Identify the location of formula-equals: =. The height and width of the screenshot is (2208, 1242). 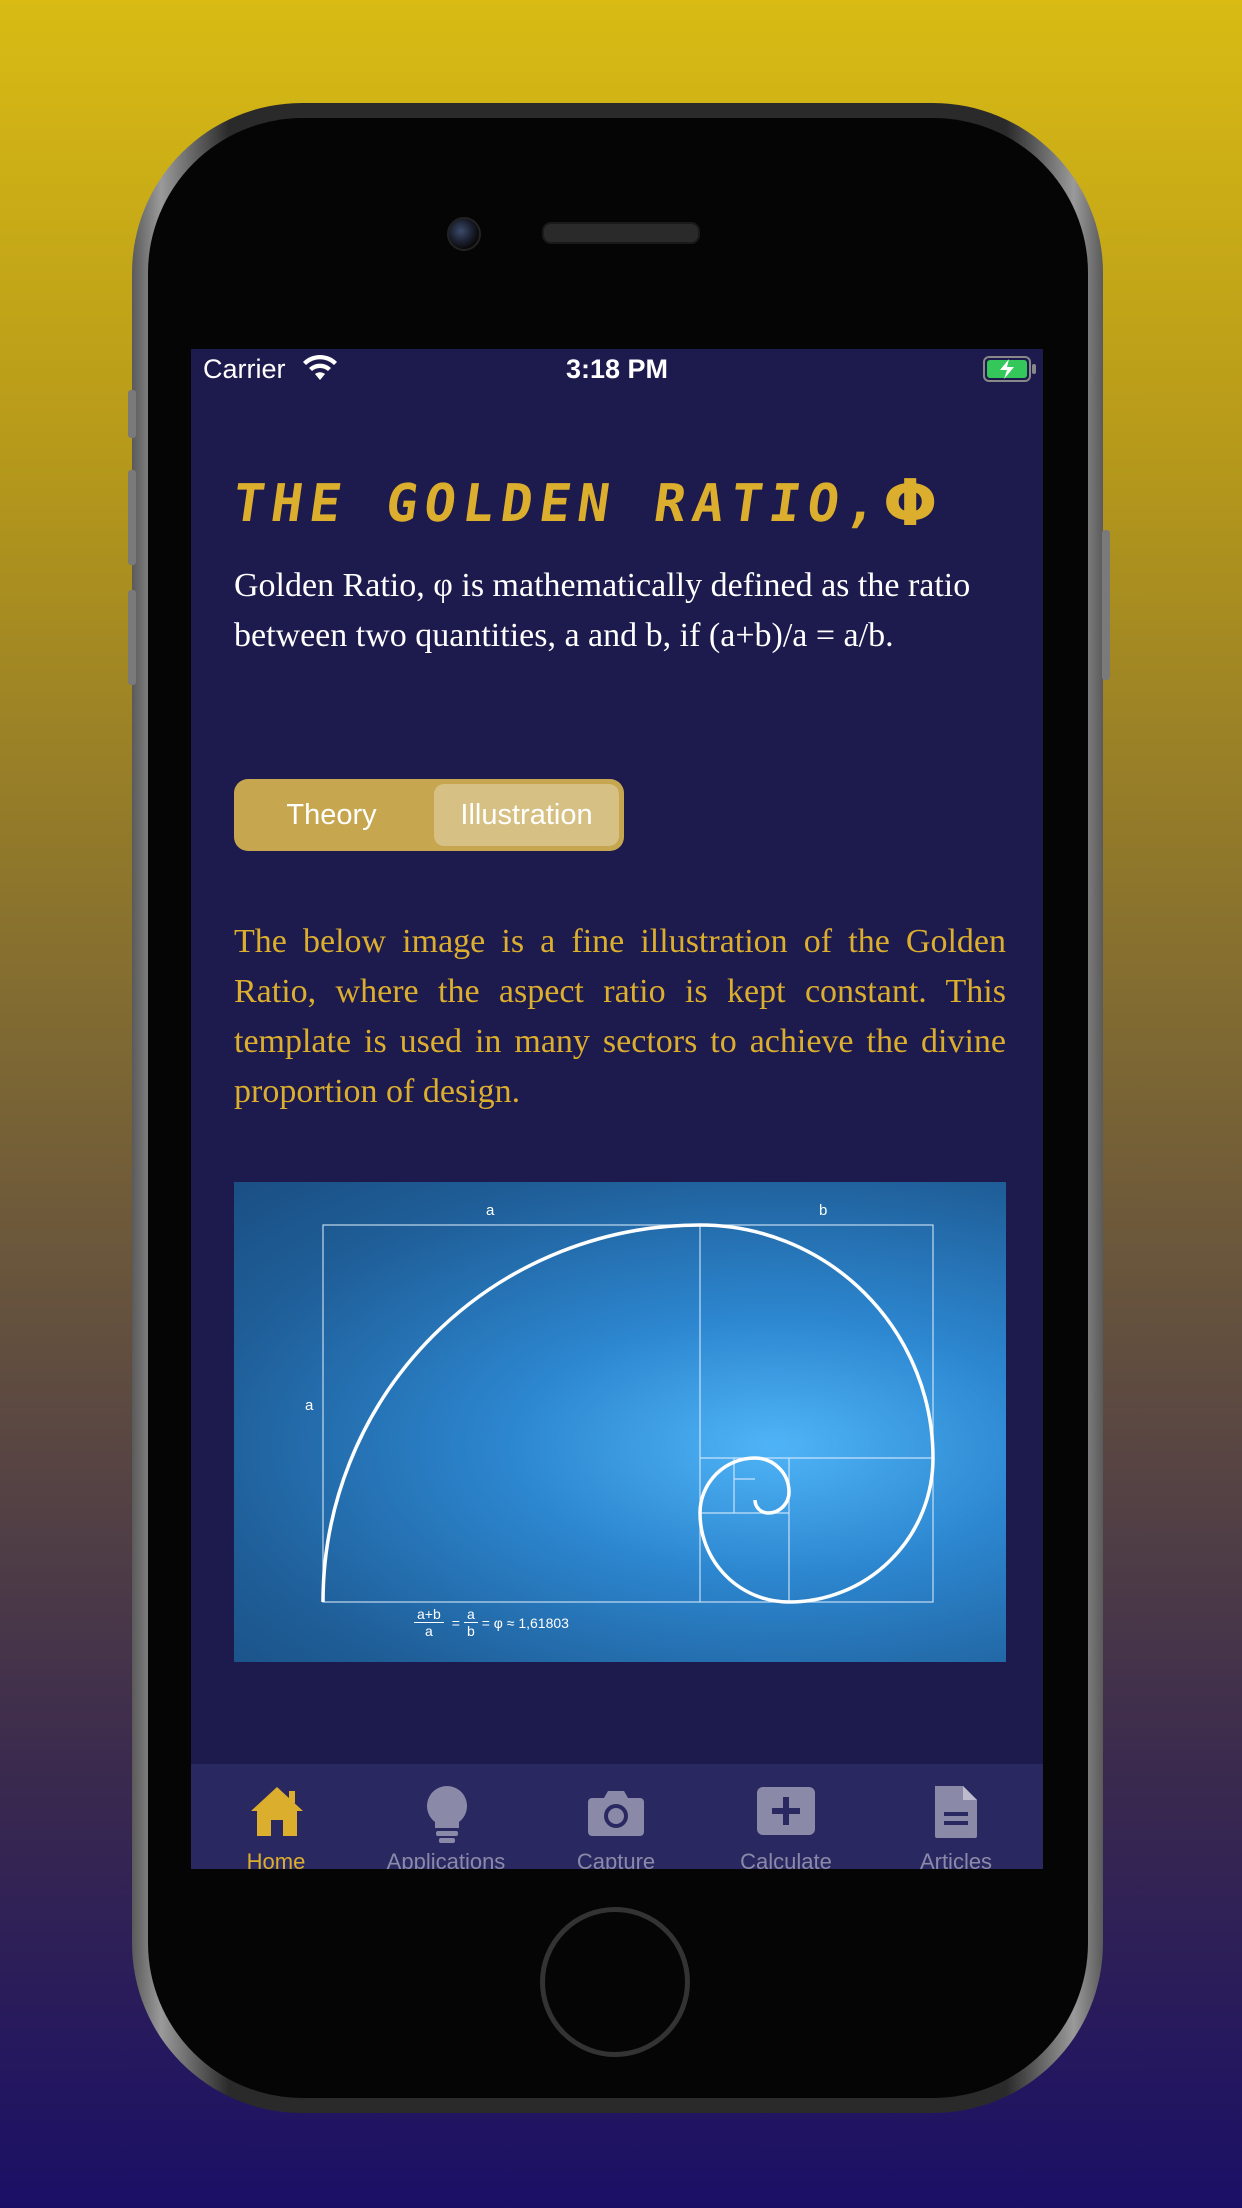
(455, 1622).